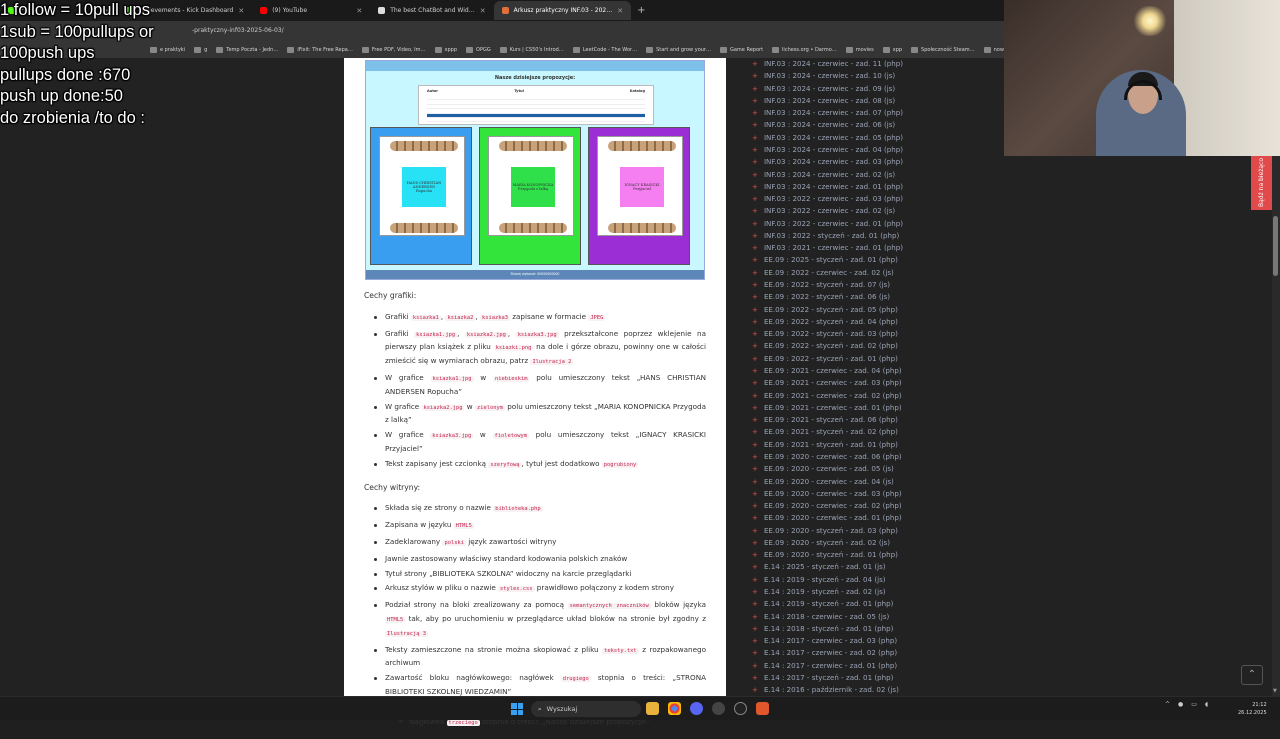  Describe the element at coordinates (820, 616) in the screenshot. I see `sidebar-exam-link: + E.14 : 2018 - czerwiec - zad. 05 (js)` at that location.